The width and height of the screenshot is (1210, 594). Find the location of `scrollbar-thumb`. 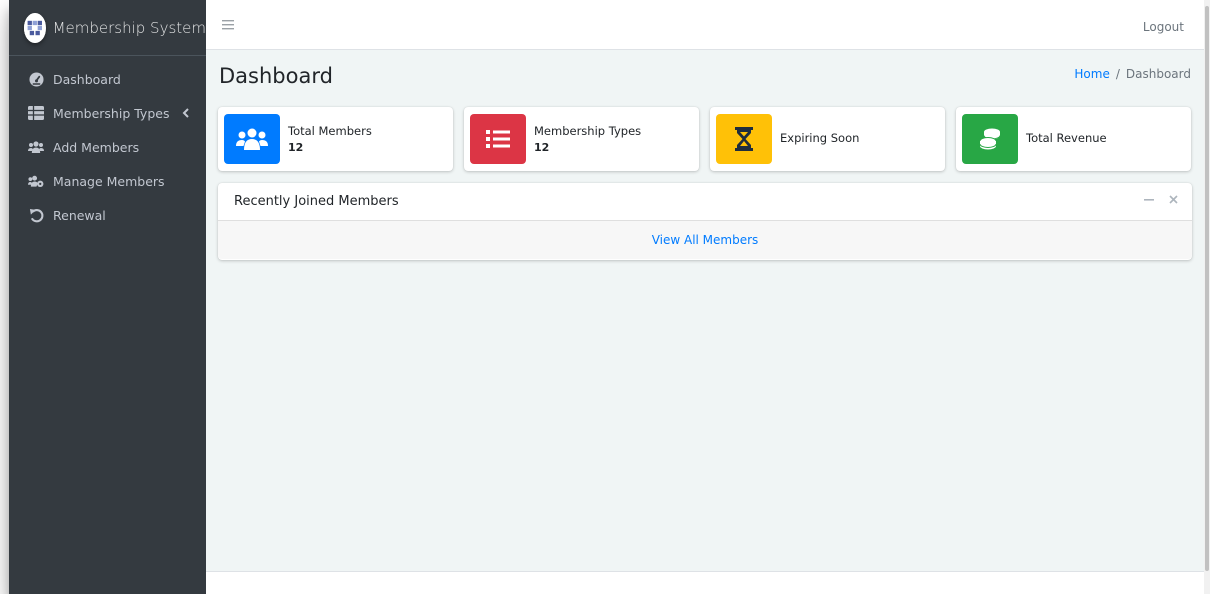

scrollbar-thumb is located at coordinates (1207, 288).